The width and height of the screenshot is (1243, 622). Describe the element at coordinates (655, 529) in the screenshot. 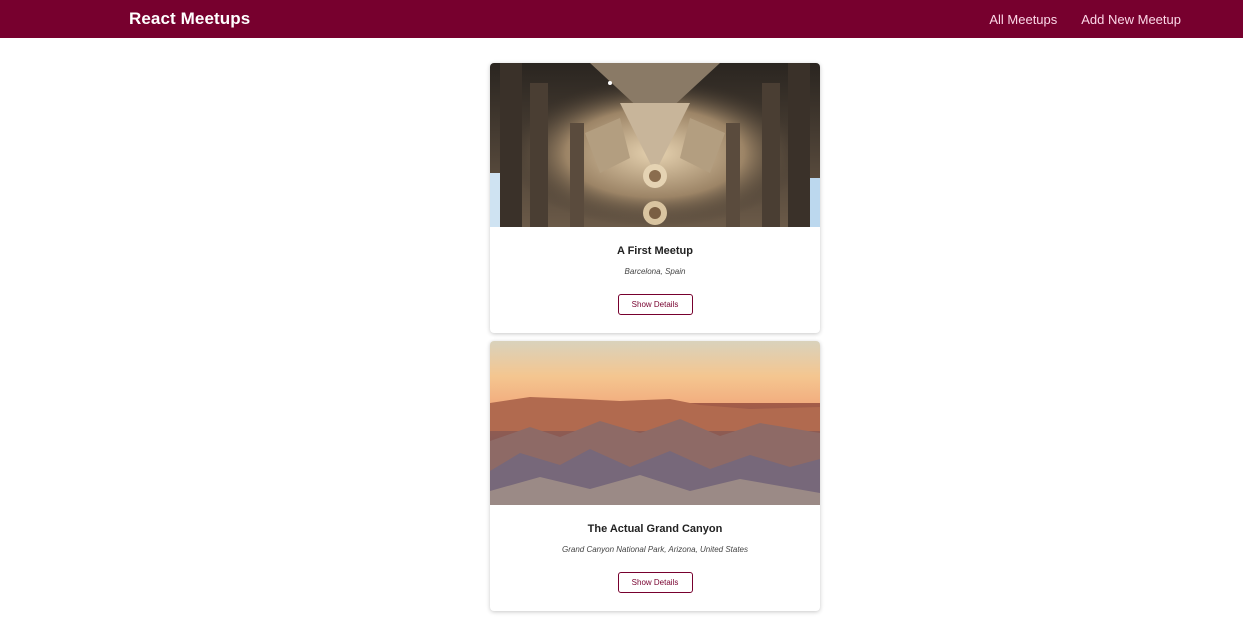

I see `meetup-title: The Actual Grand Canyon` at that location.